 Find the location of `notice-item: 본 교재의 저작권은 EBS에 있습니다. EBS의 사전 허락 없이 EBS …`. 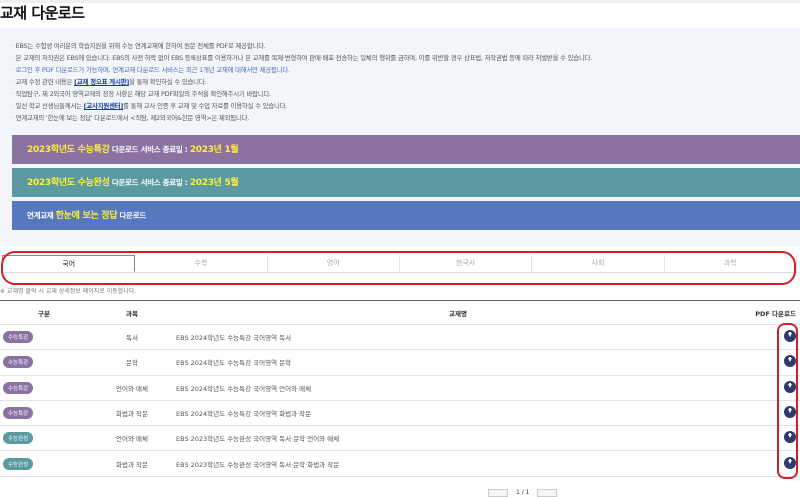

notice-item: 본 교재의 저작권은 EBS에 있습니다. EBS의 사전 허락 없이 EBS … is located at coordinates (302, 58).